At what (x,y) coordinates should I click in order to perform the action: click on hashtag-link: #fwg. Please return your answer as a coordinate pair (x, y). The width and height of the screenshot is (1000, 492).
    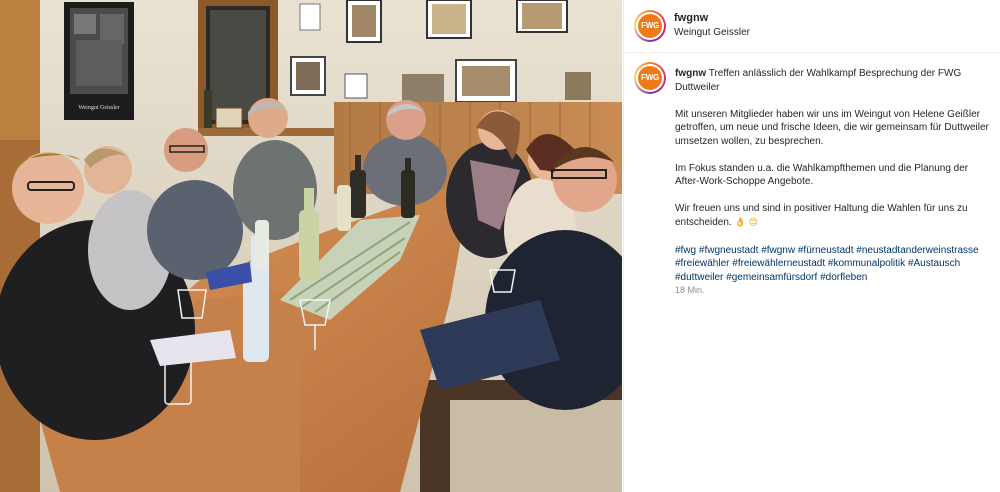
    Looking at the image, I should click on (685, 250).